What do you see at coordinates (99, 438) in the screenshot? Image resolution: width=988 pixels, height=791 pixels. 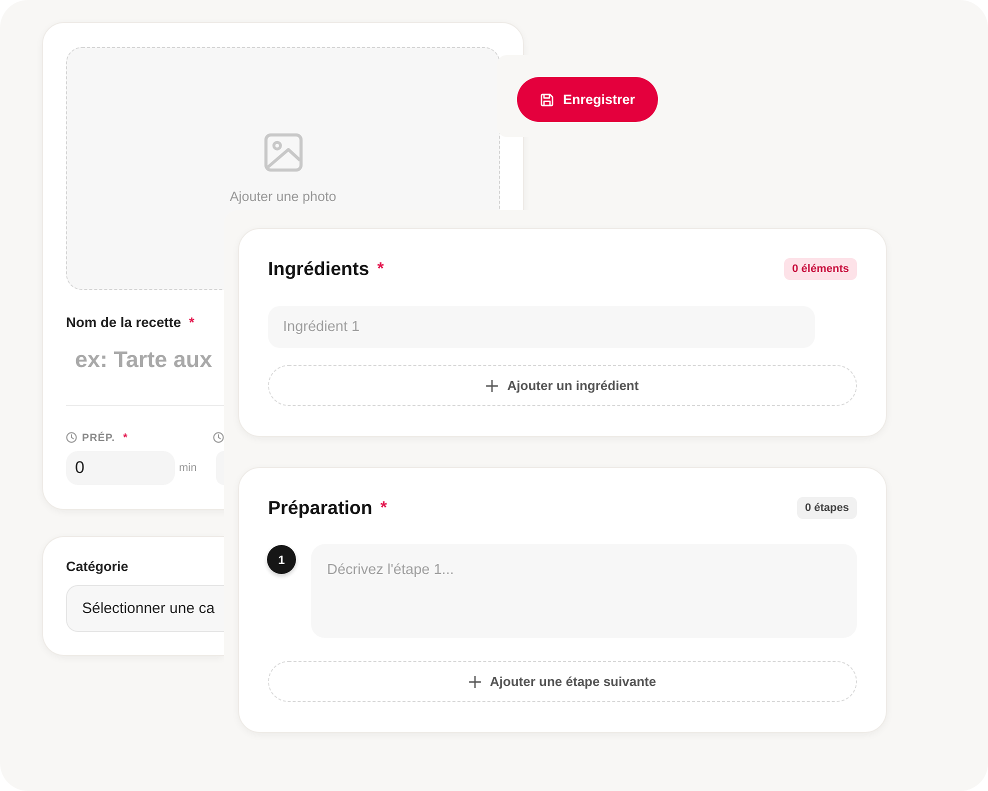 I see `time-label: PRÉP.` at bounding box center [99, 438].